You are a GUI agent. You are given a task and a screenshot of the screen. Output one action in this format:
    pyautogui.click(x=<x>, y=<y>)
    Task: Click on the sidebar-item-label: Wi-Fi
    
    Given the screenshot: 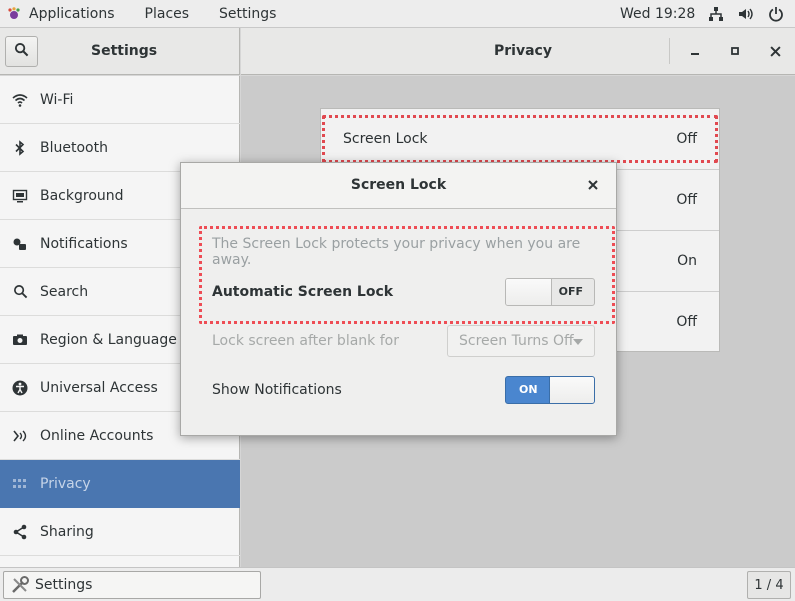 What is the action you would take?
    pyautogui.click(x=57, y=99)
    